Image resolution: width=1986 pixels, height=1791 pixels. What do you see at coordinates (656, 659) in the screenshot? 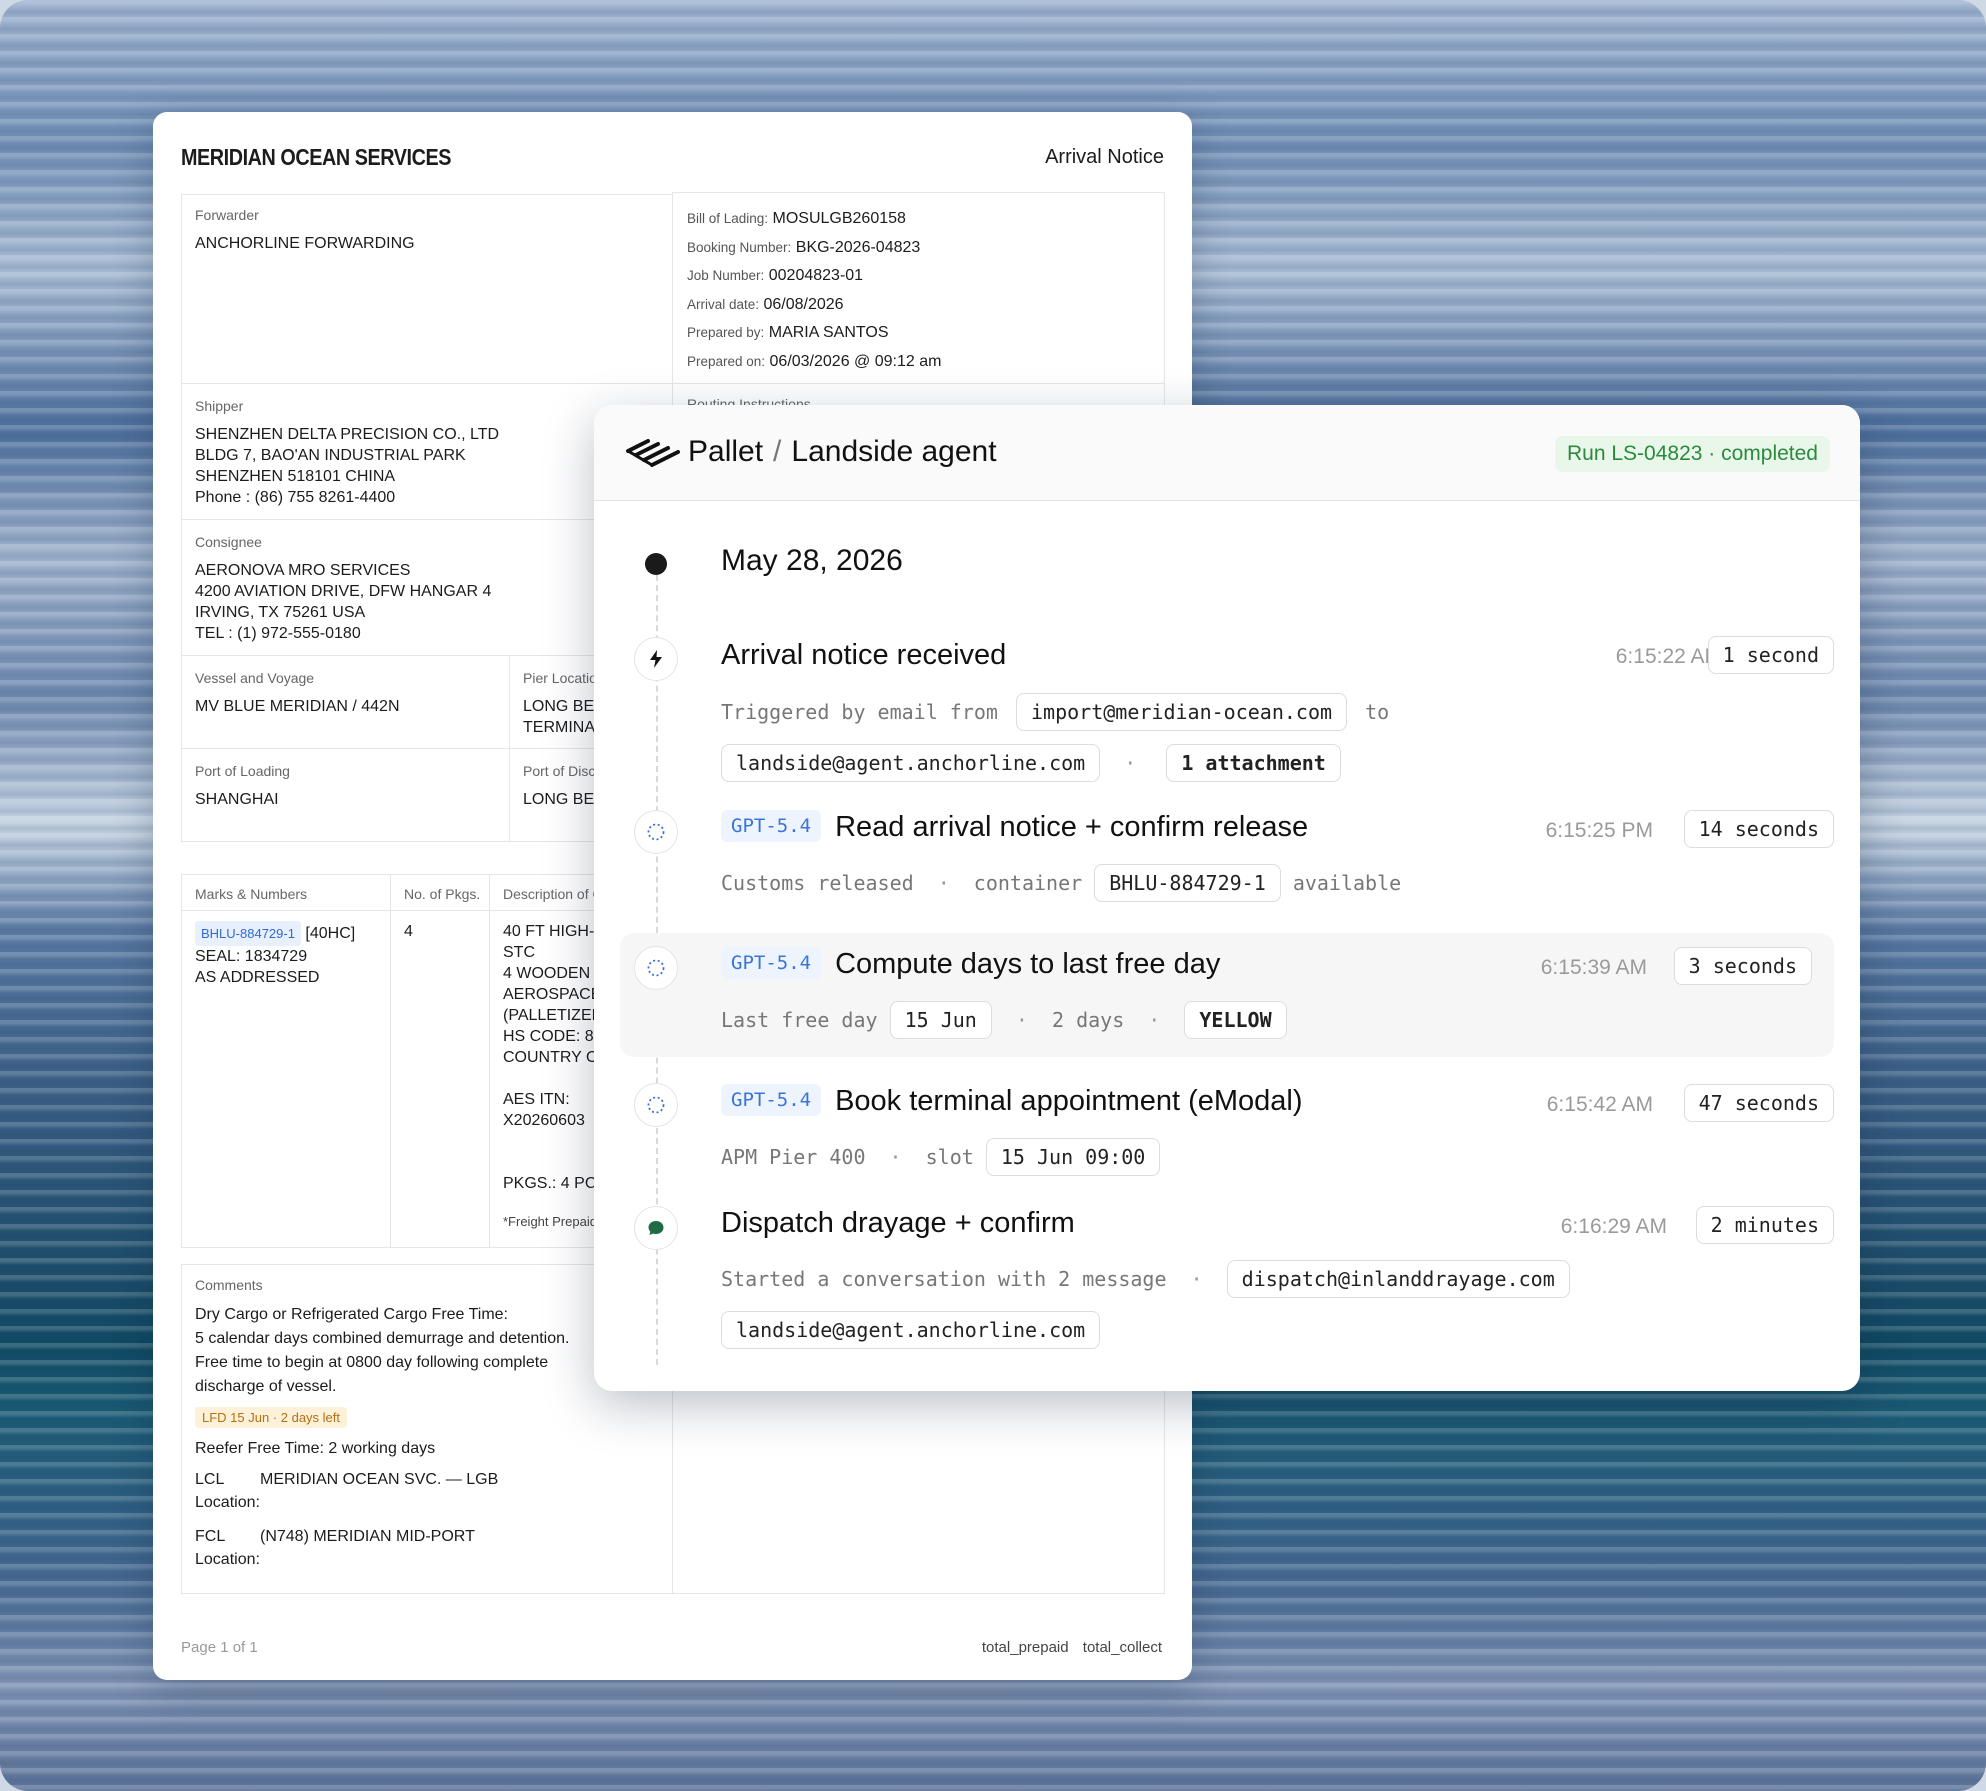
I see `bolt-icon` at bounding box center [656, 659].